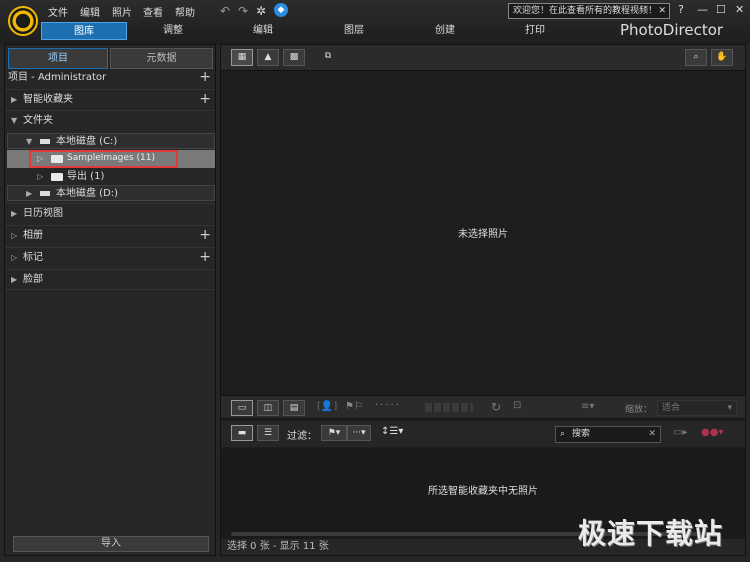  I want to click on tree-drive-d: ▶ 本地磁盘 (D:), so click(111, 193).